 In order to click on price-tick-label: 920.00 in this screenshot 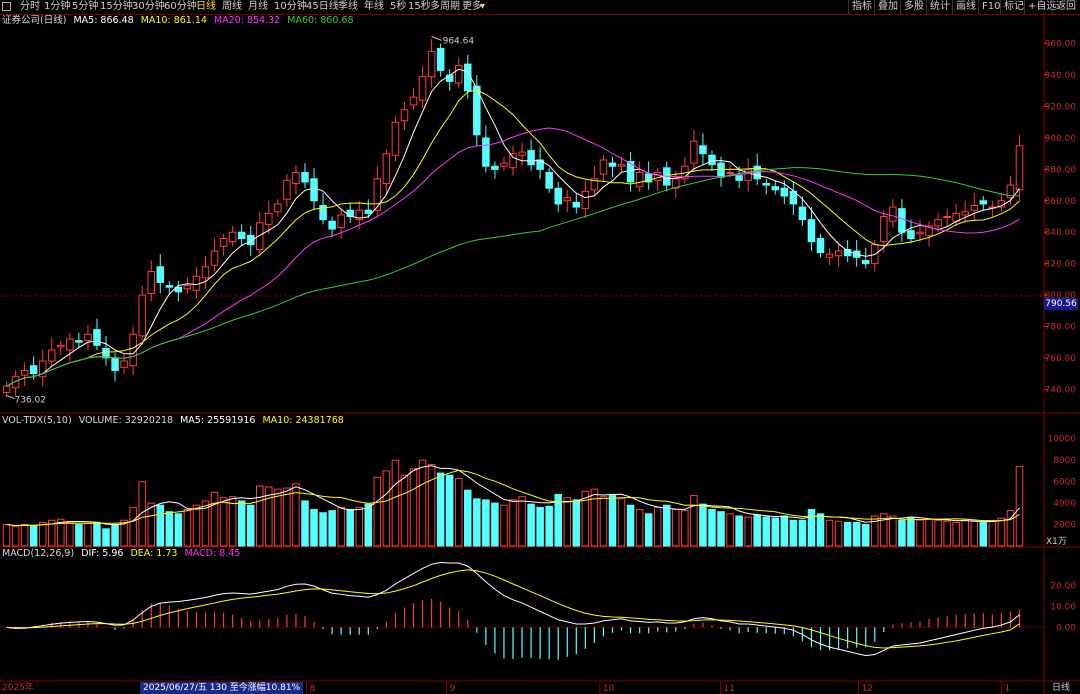, I will do `click(1061, 108)`.